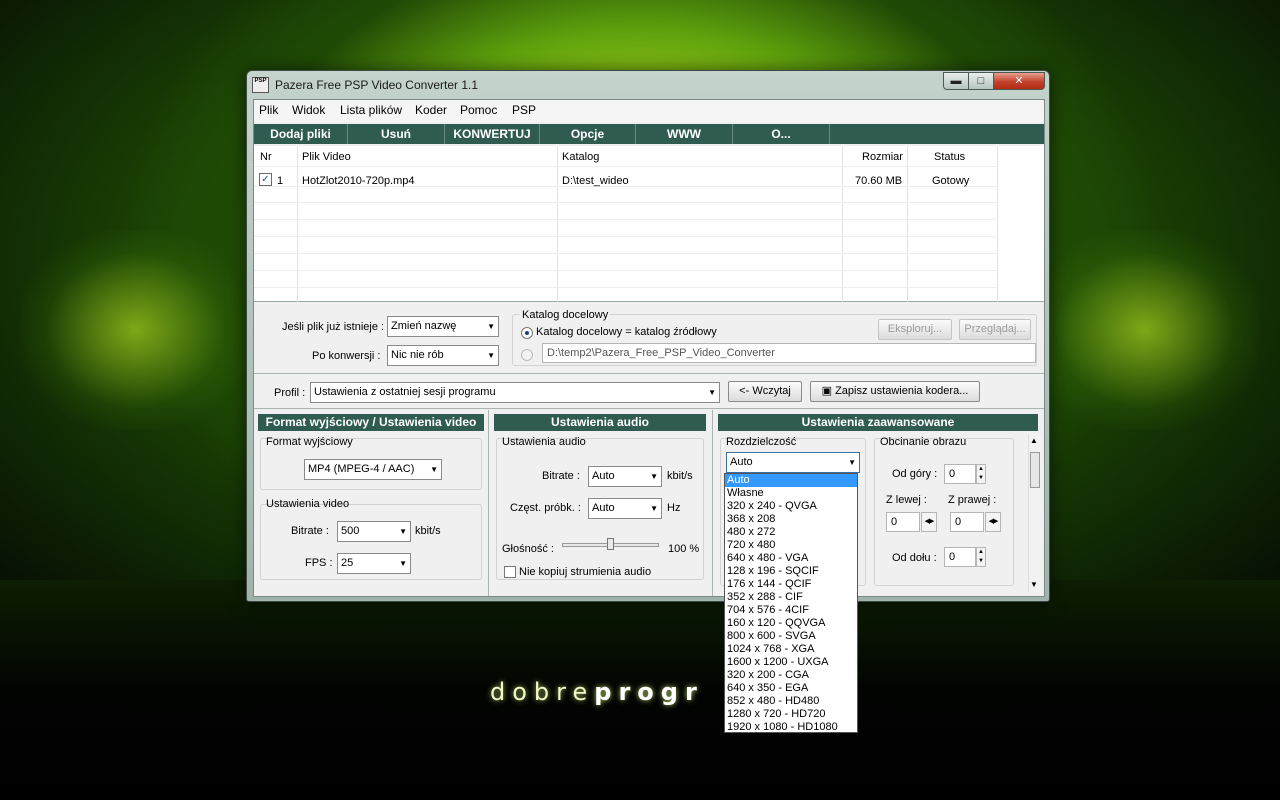 The height and width of the screenshot is (800, 1280). Describe the element at coordinates (923, 442) in the screenshot. I see `crop-group-label: Obcinanie obrazu` at that location.